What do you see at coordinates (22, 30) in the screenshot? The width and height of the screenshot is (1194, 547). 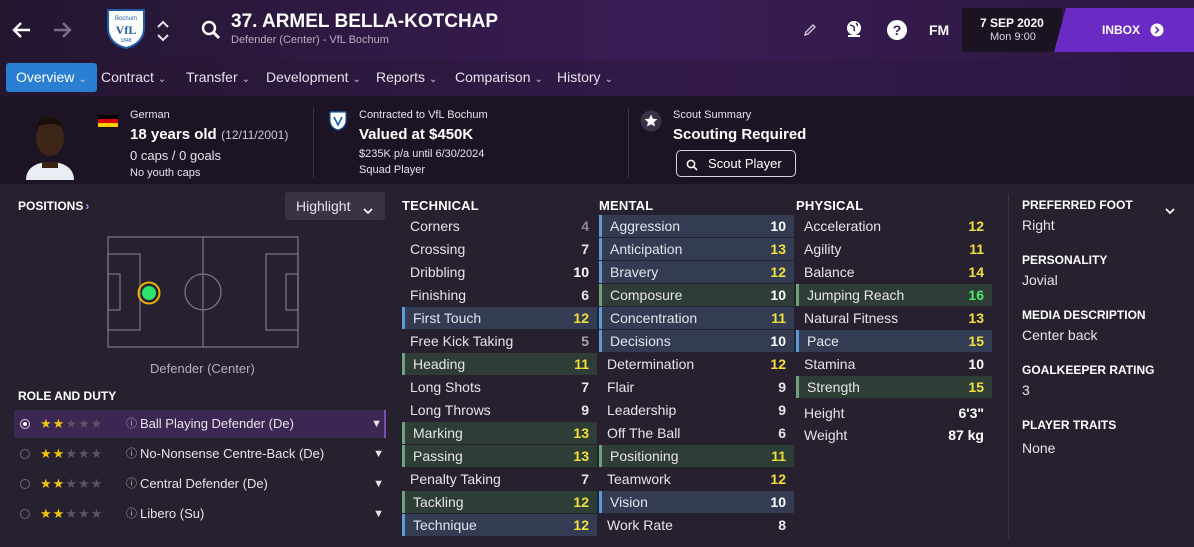 I see `back-arrow-icon` at bounding box center [22, 30].